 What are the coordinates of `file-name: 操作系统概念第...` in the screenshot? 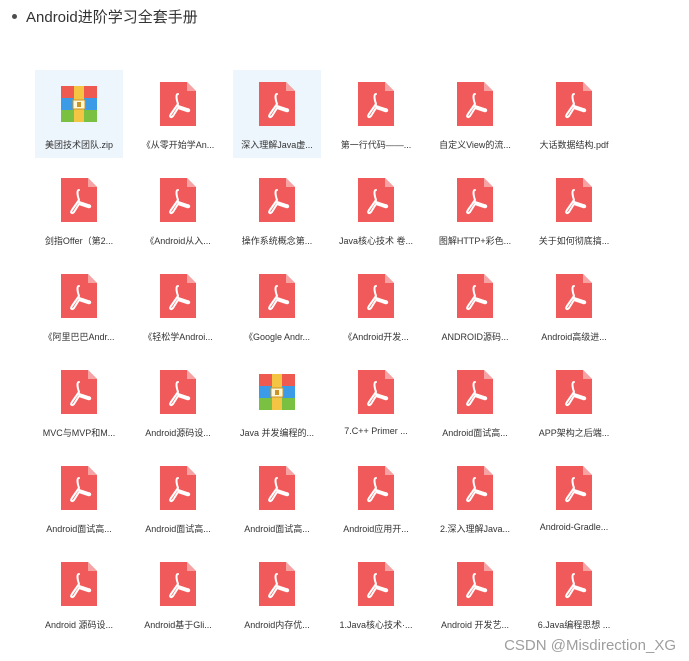 It's located at (277, 241).